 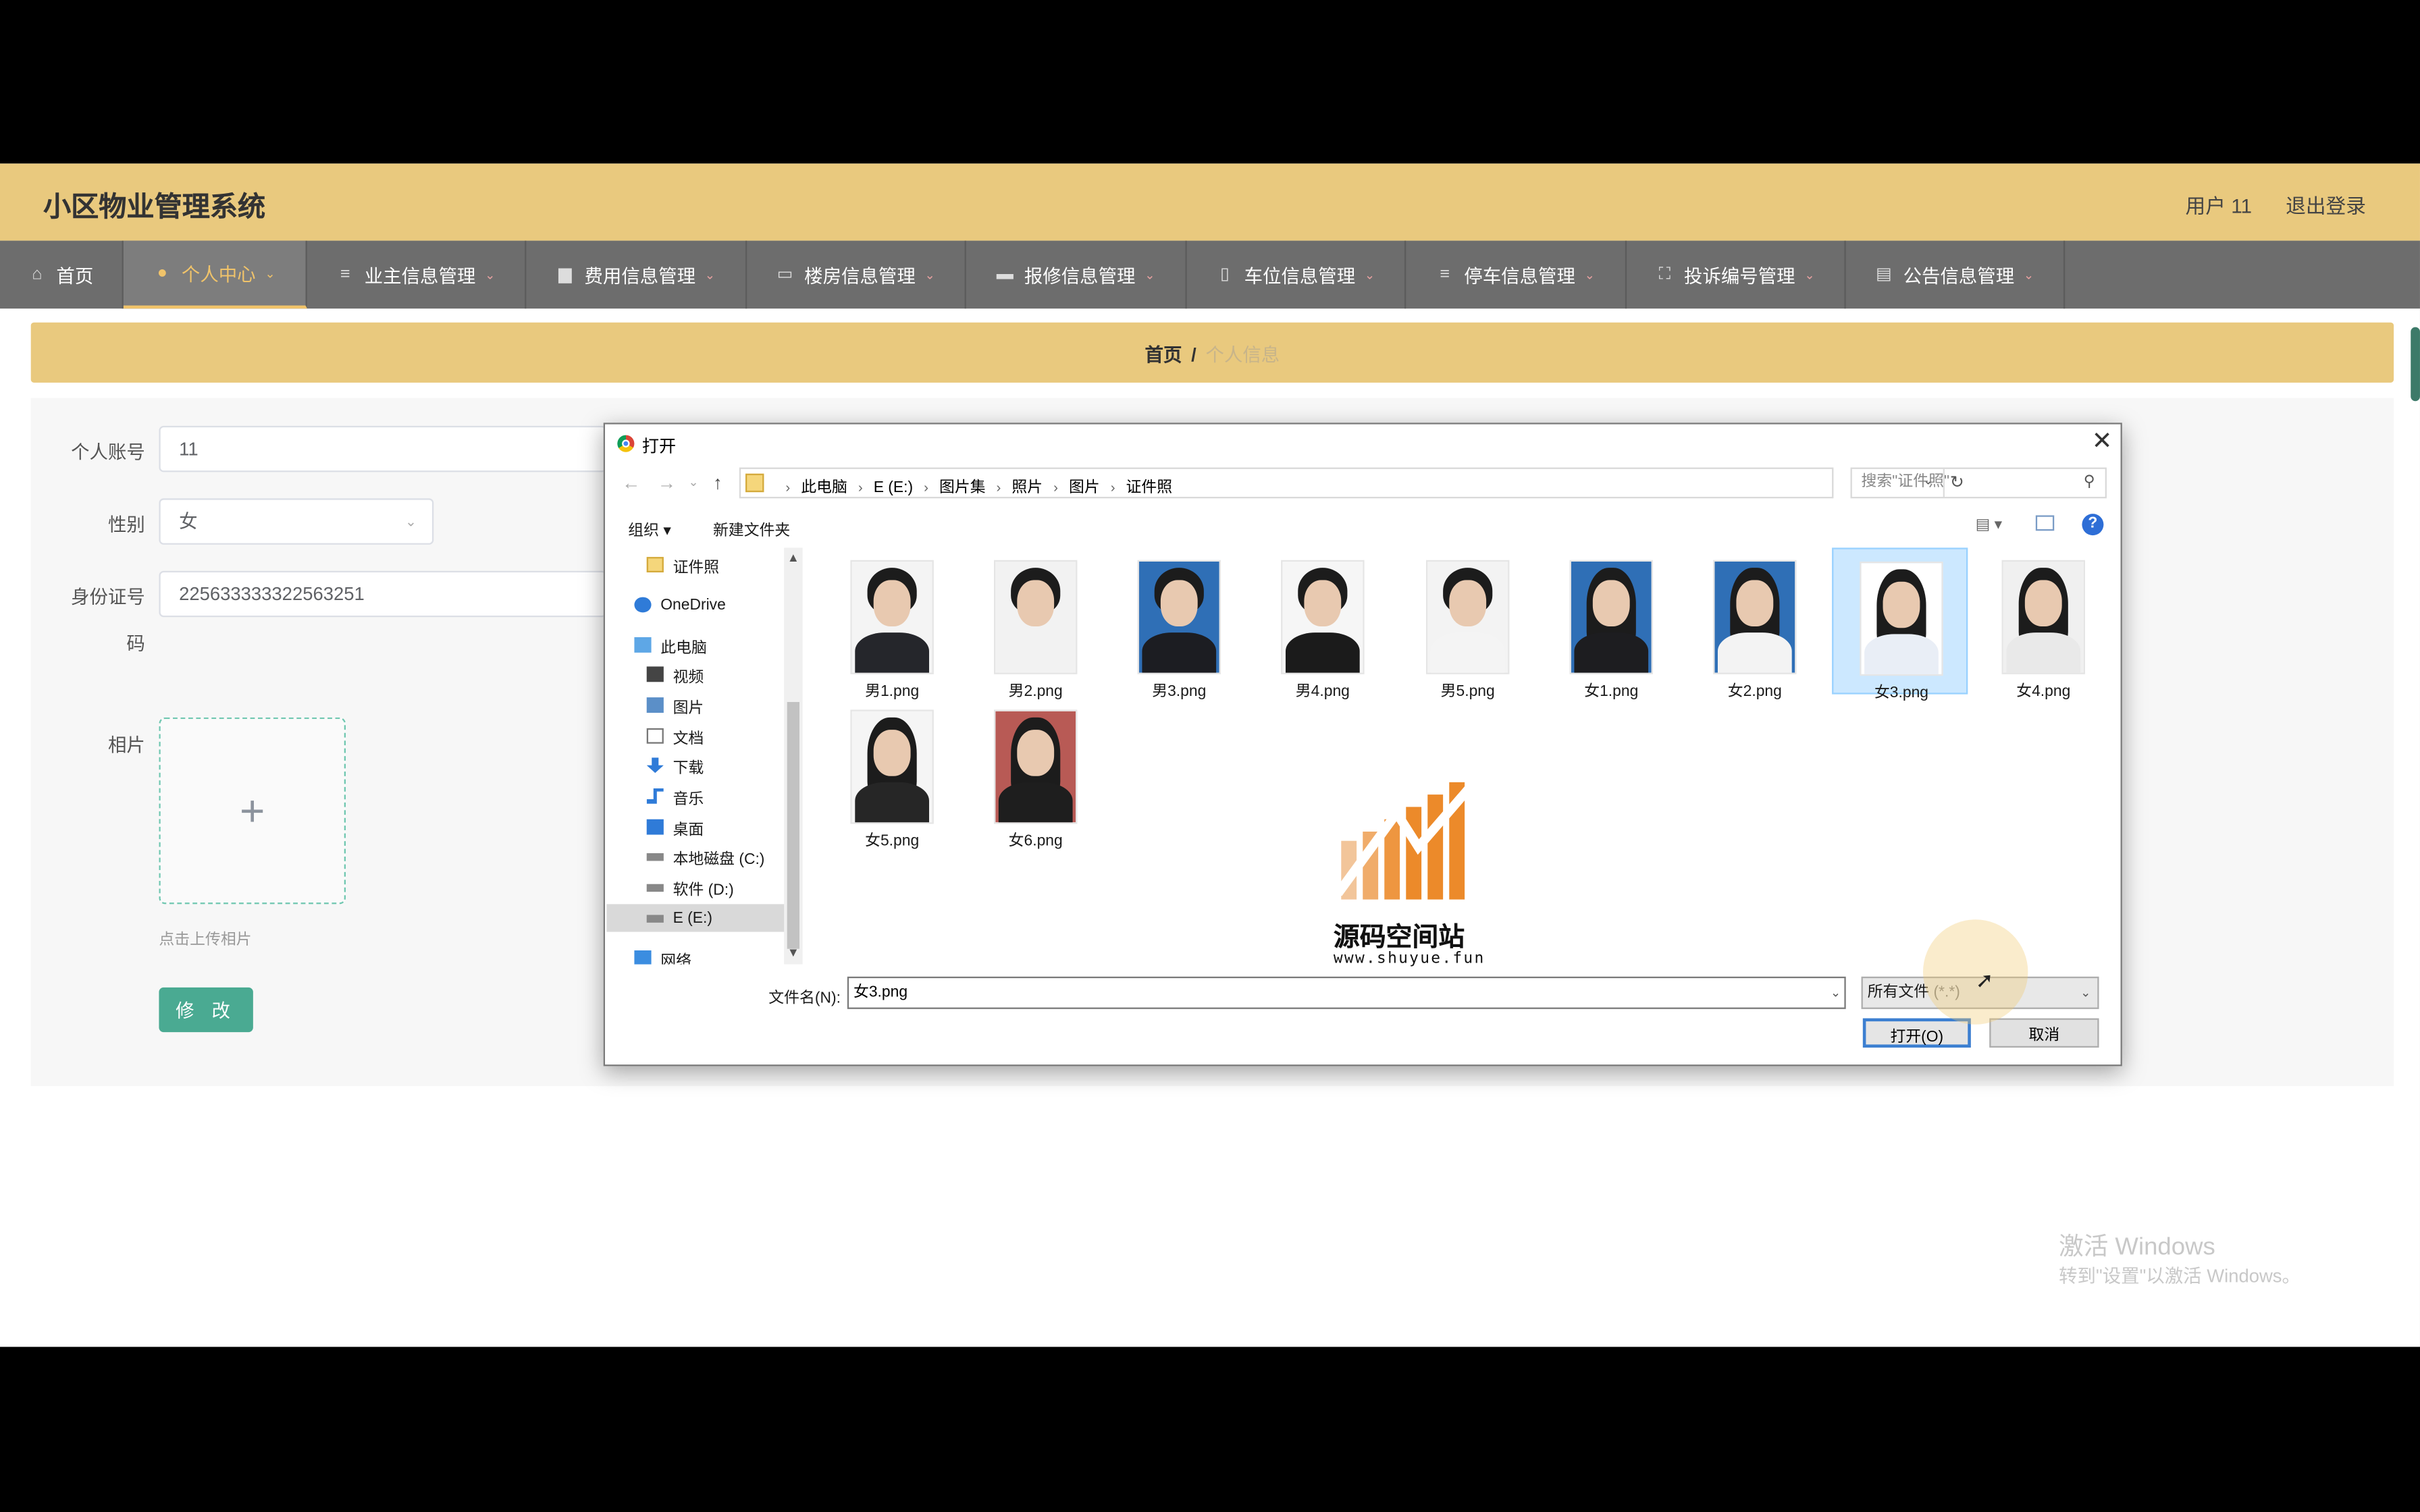 What do you see at coordinates (2326, 204) in the screenshot?
I see `logout-link: 退出登录` at bounding box center [2326, 204].